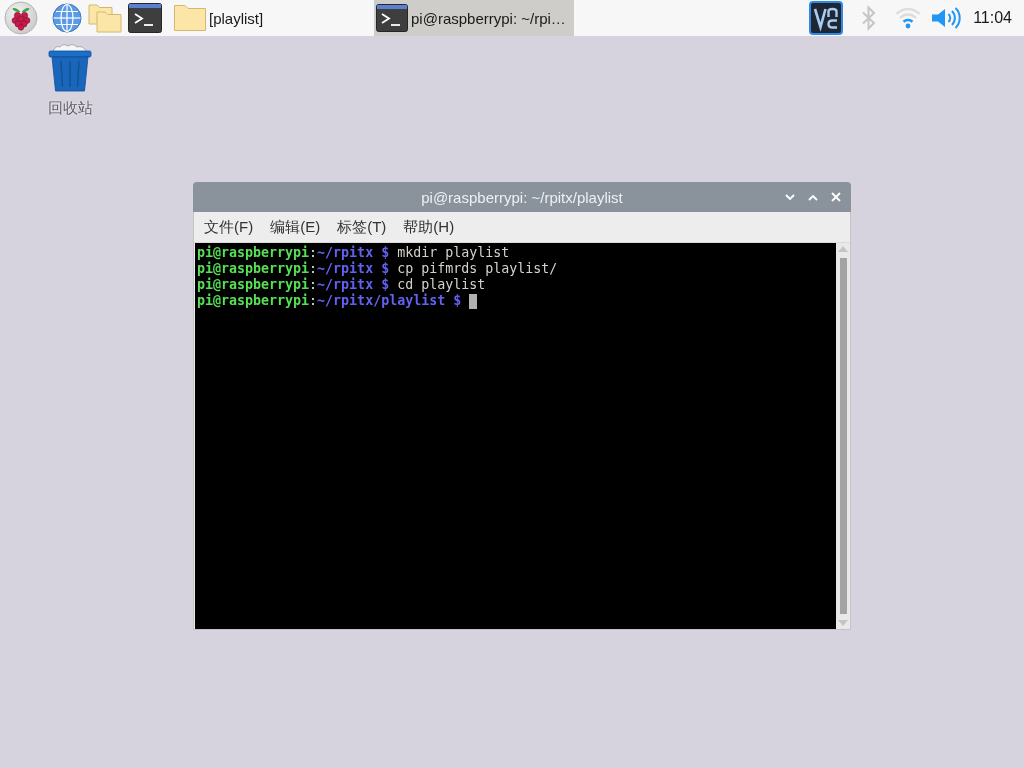 This screenshot has width=1024, height=768. I want to click on bluetooth-icon, so click(869, 18).